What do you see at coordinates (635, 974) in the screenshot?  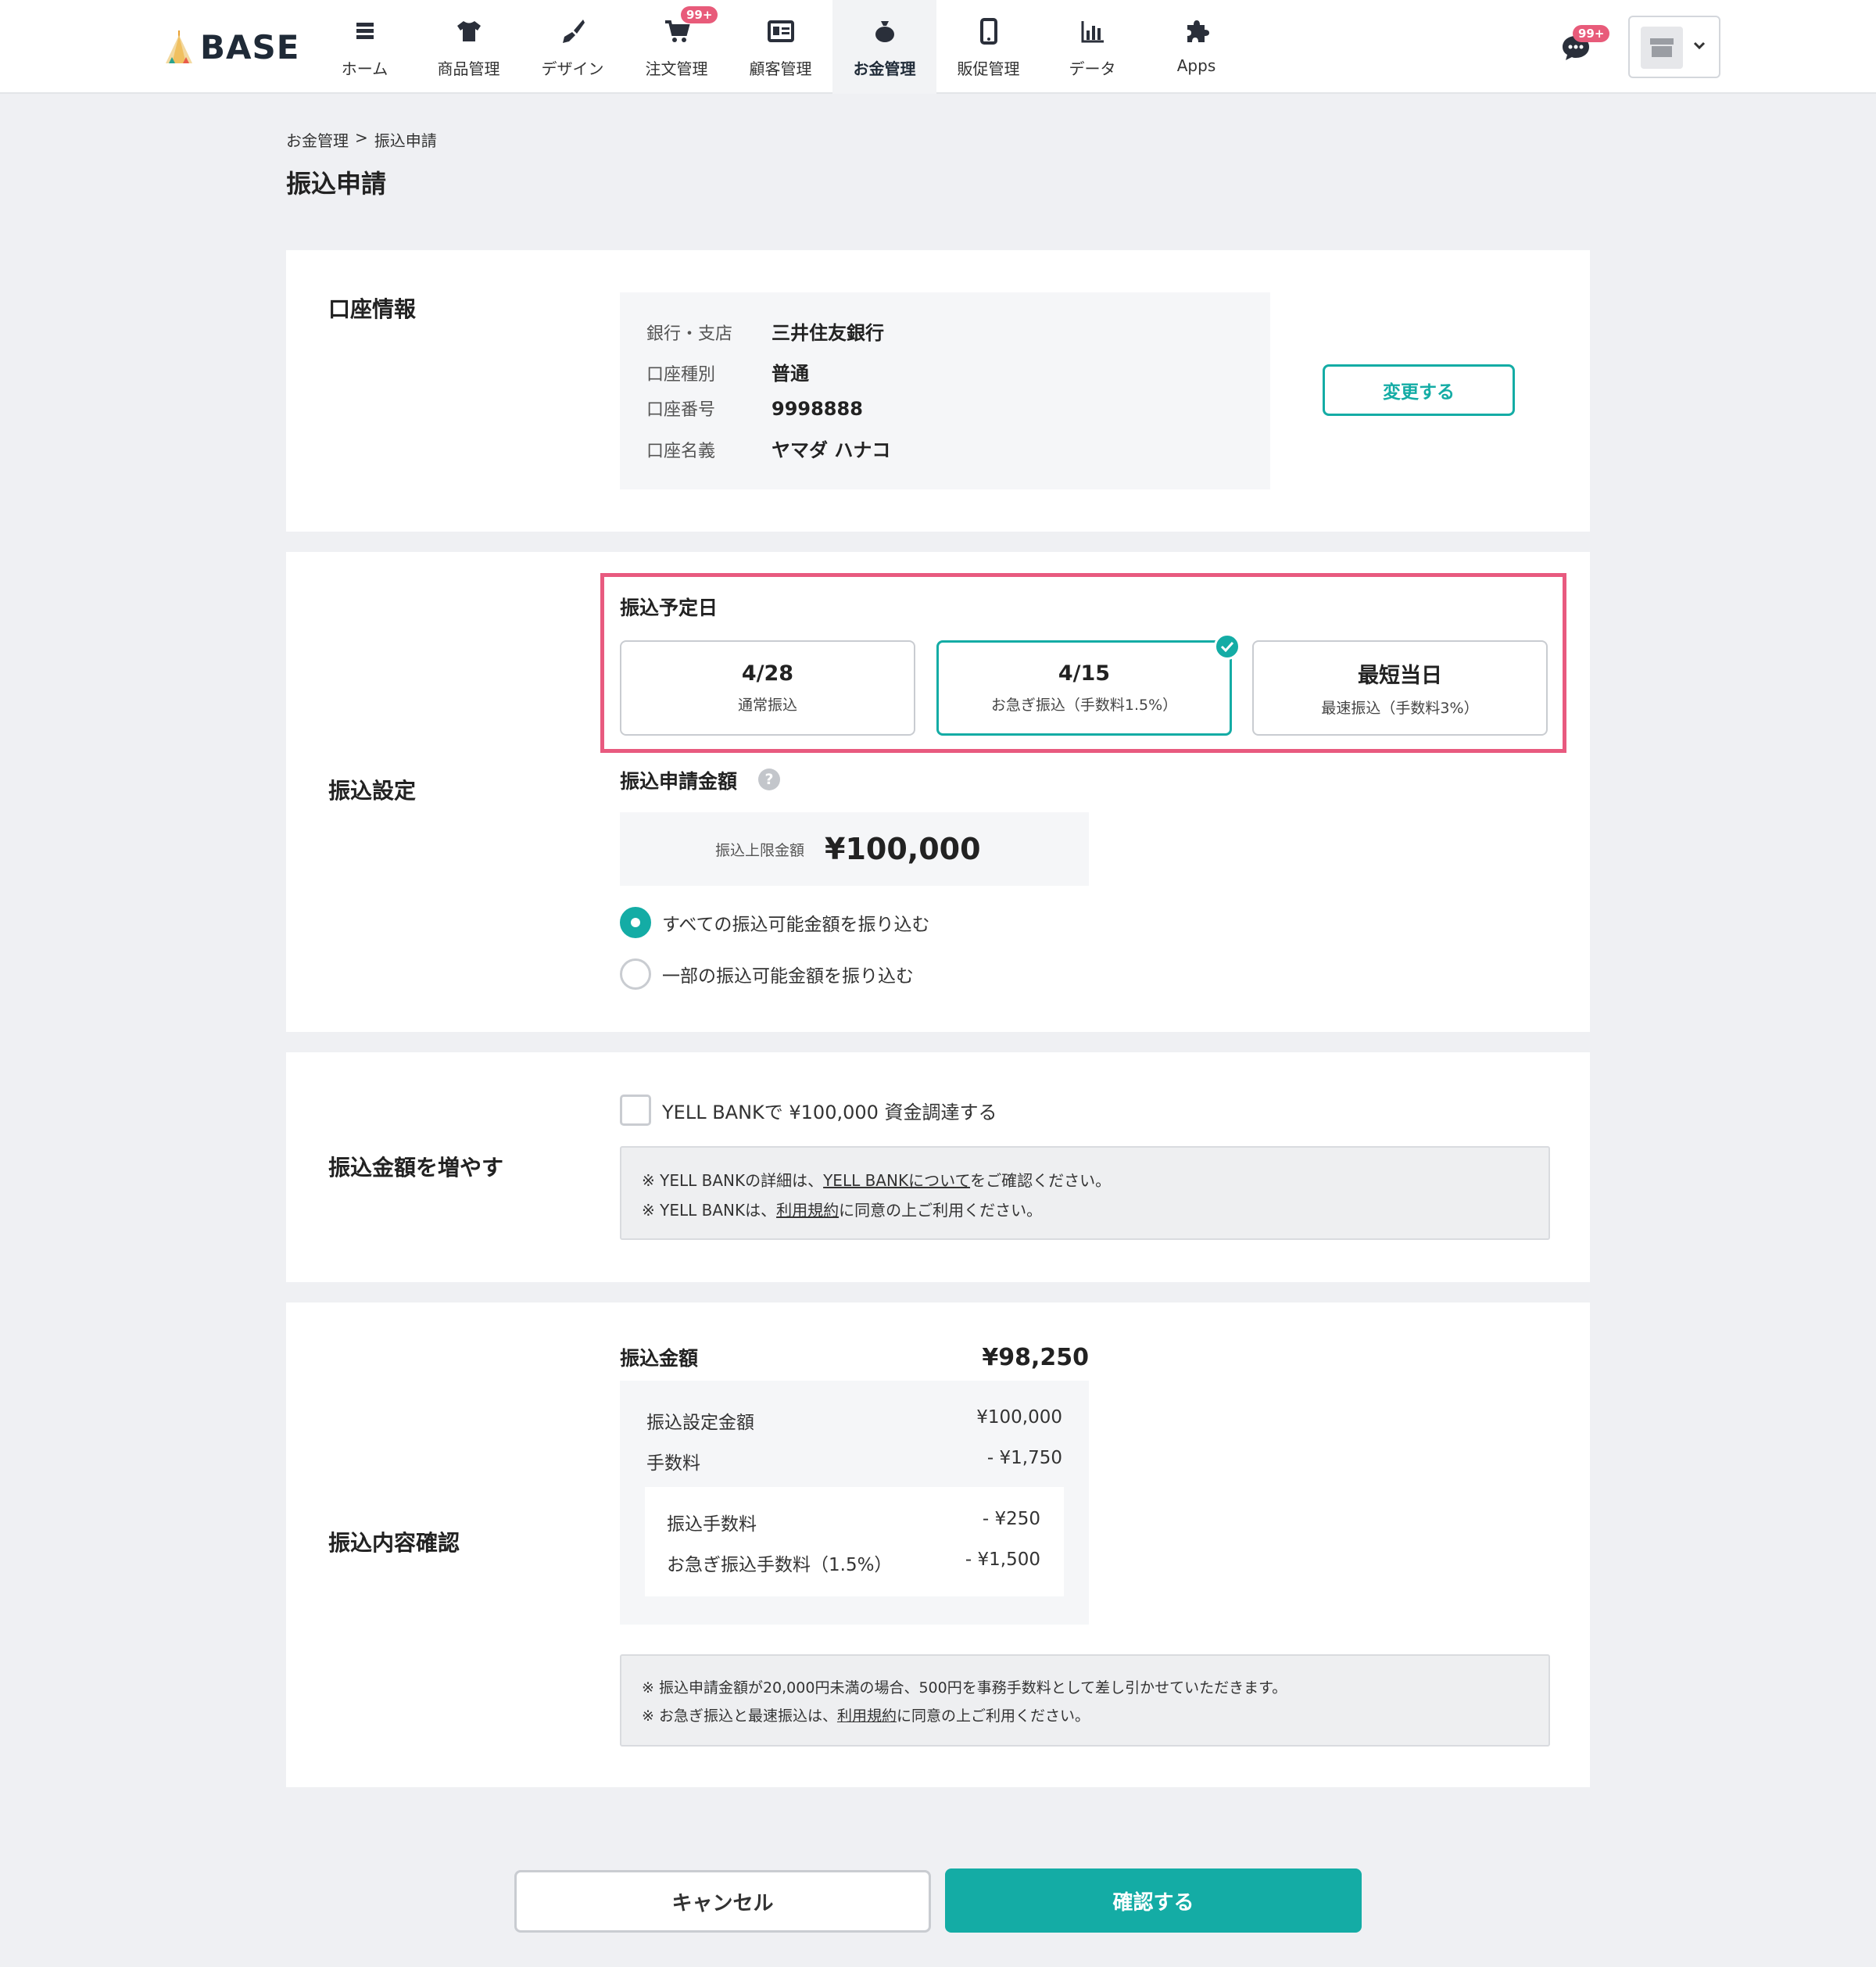 I see `radio-unselected-icon` at bounding box center [635, 974].